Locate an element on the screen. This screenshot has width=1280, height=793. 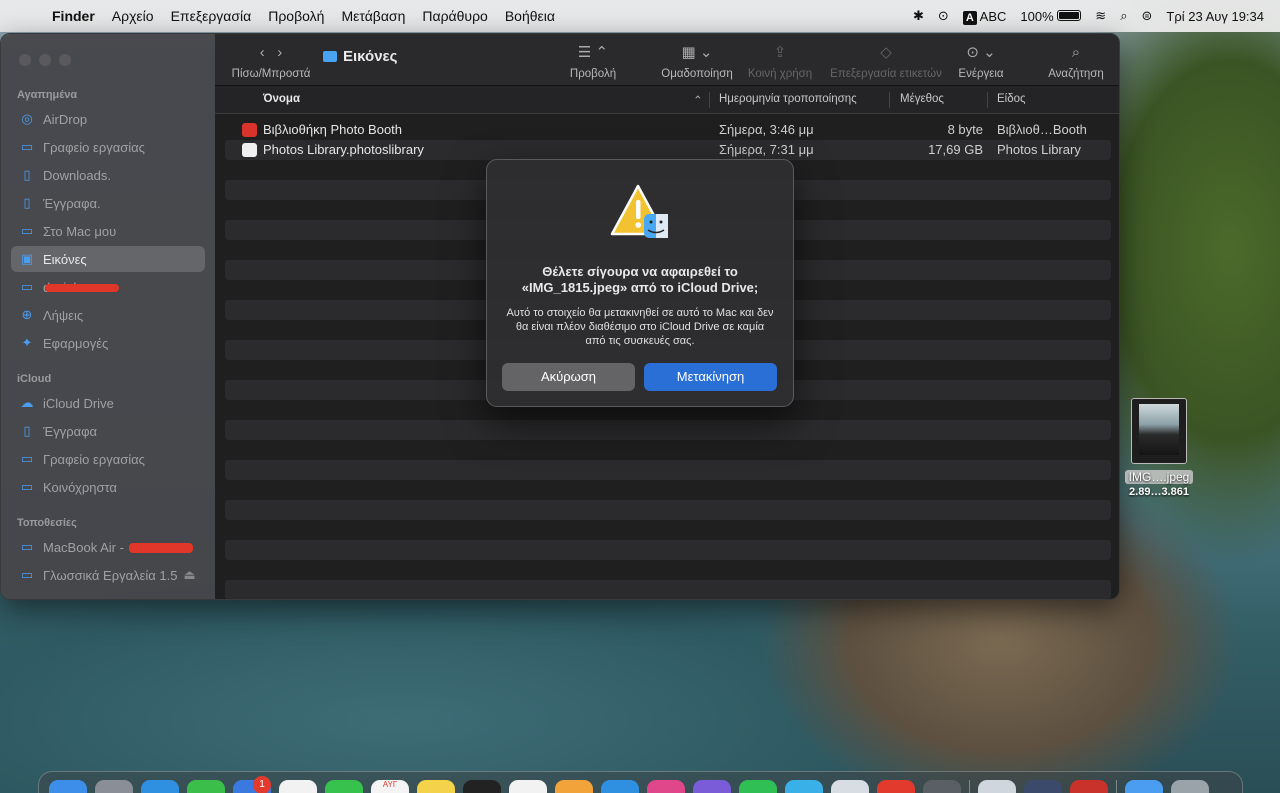
sidebar-item-applications: ✦ Εφαρμογές is located at coordinates (108, 343).